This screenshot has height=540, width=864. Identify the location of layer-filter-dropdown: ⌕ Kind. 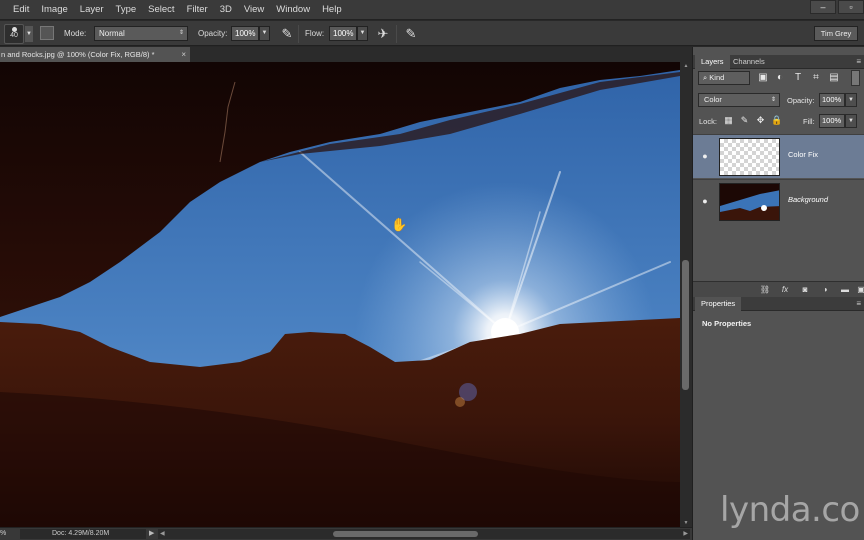
(724, 78).